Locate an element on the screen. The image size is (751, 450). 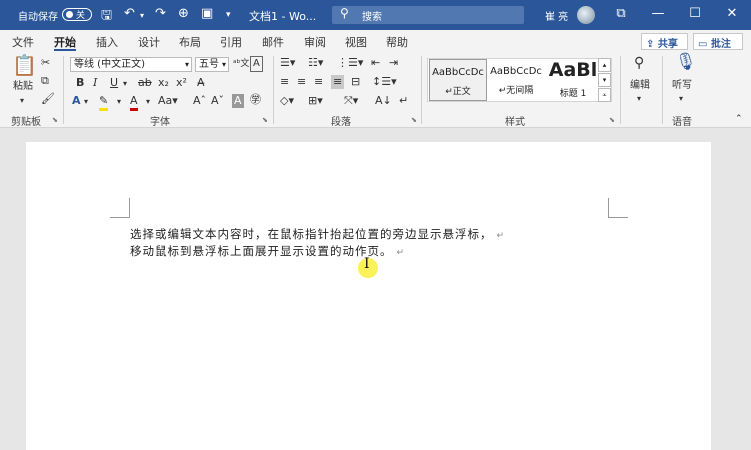
tab-view: 视图 is located at coordinates (356, 42).